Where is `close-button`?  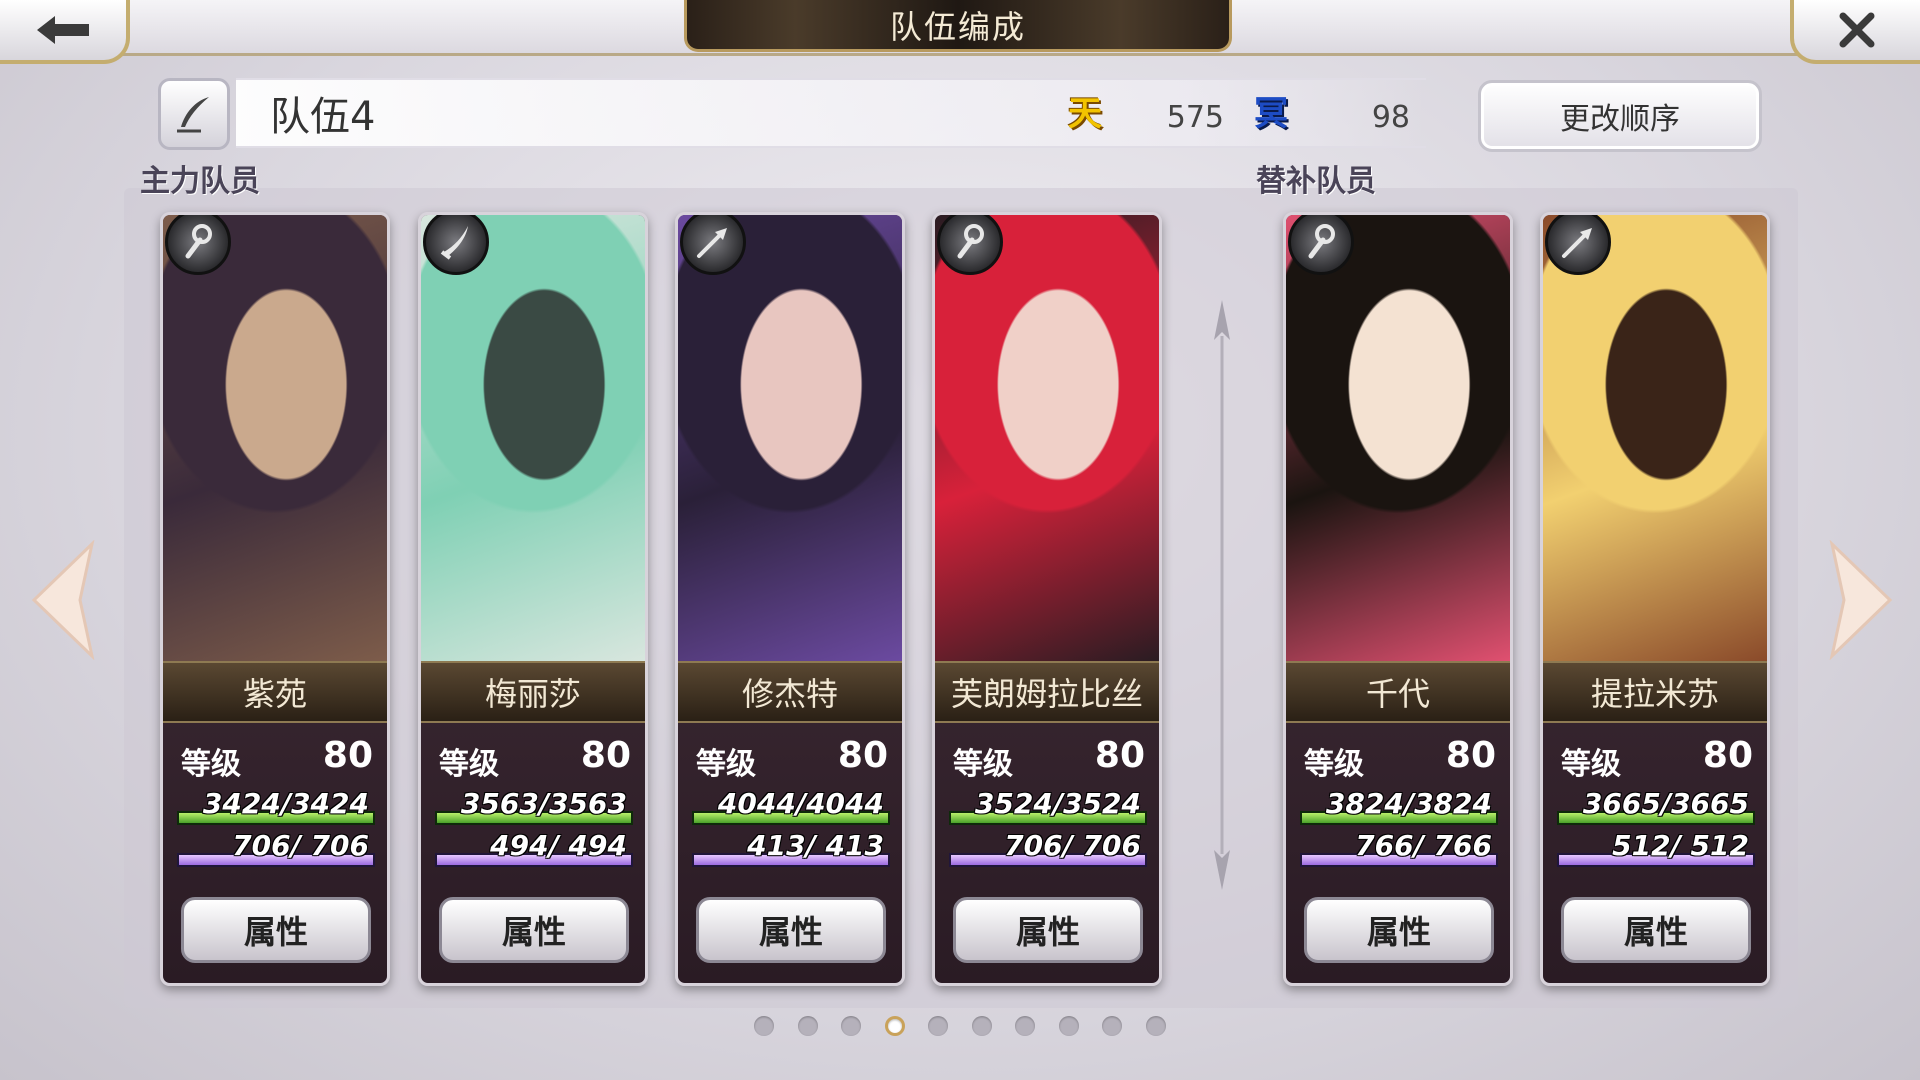
close-button is located at coordinates (1855, 32).